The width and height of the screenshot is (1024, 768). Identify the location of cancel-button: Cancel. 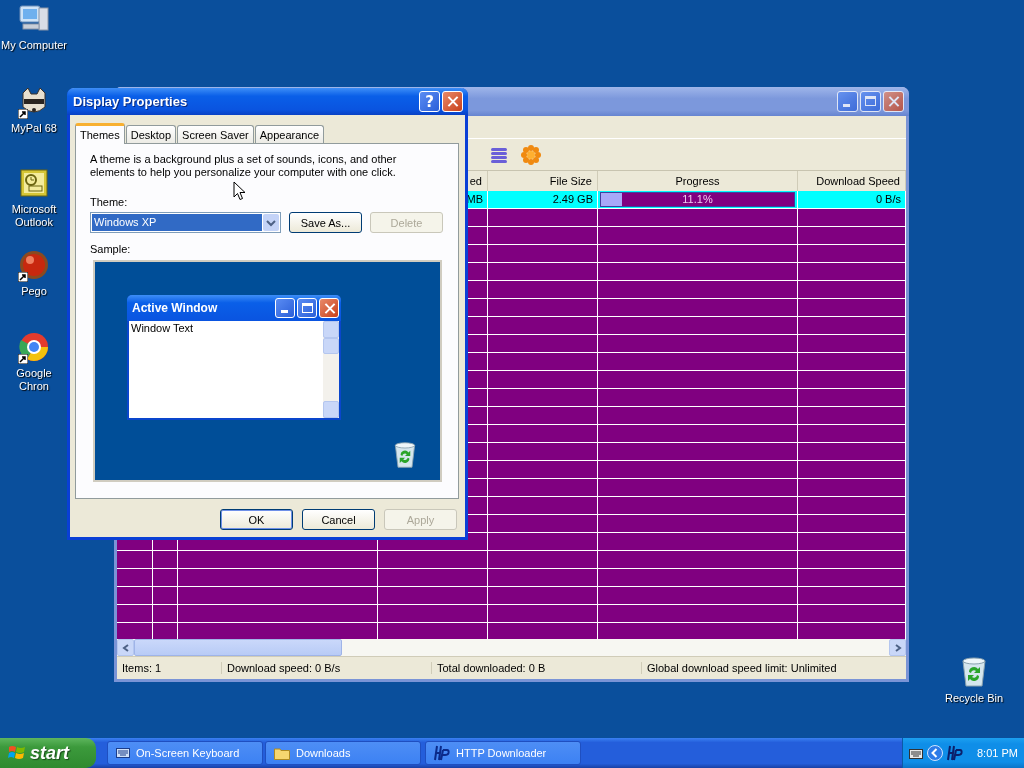
(338, 519).